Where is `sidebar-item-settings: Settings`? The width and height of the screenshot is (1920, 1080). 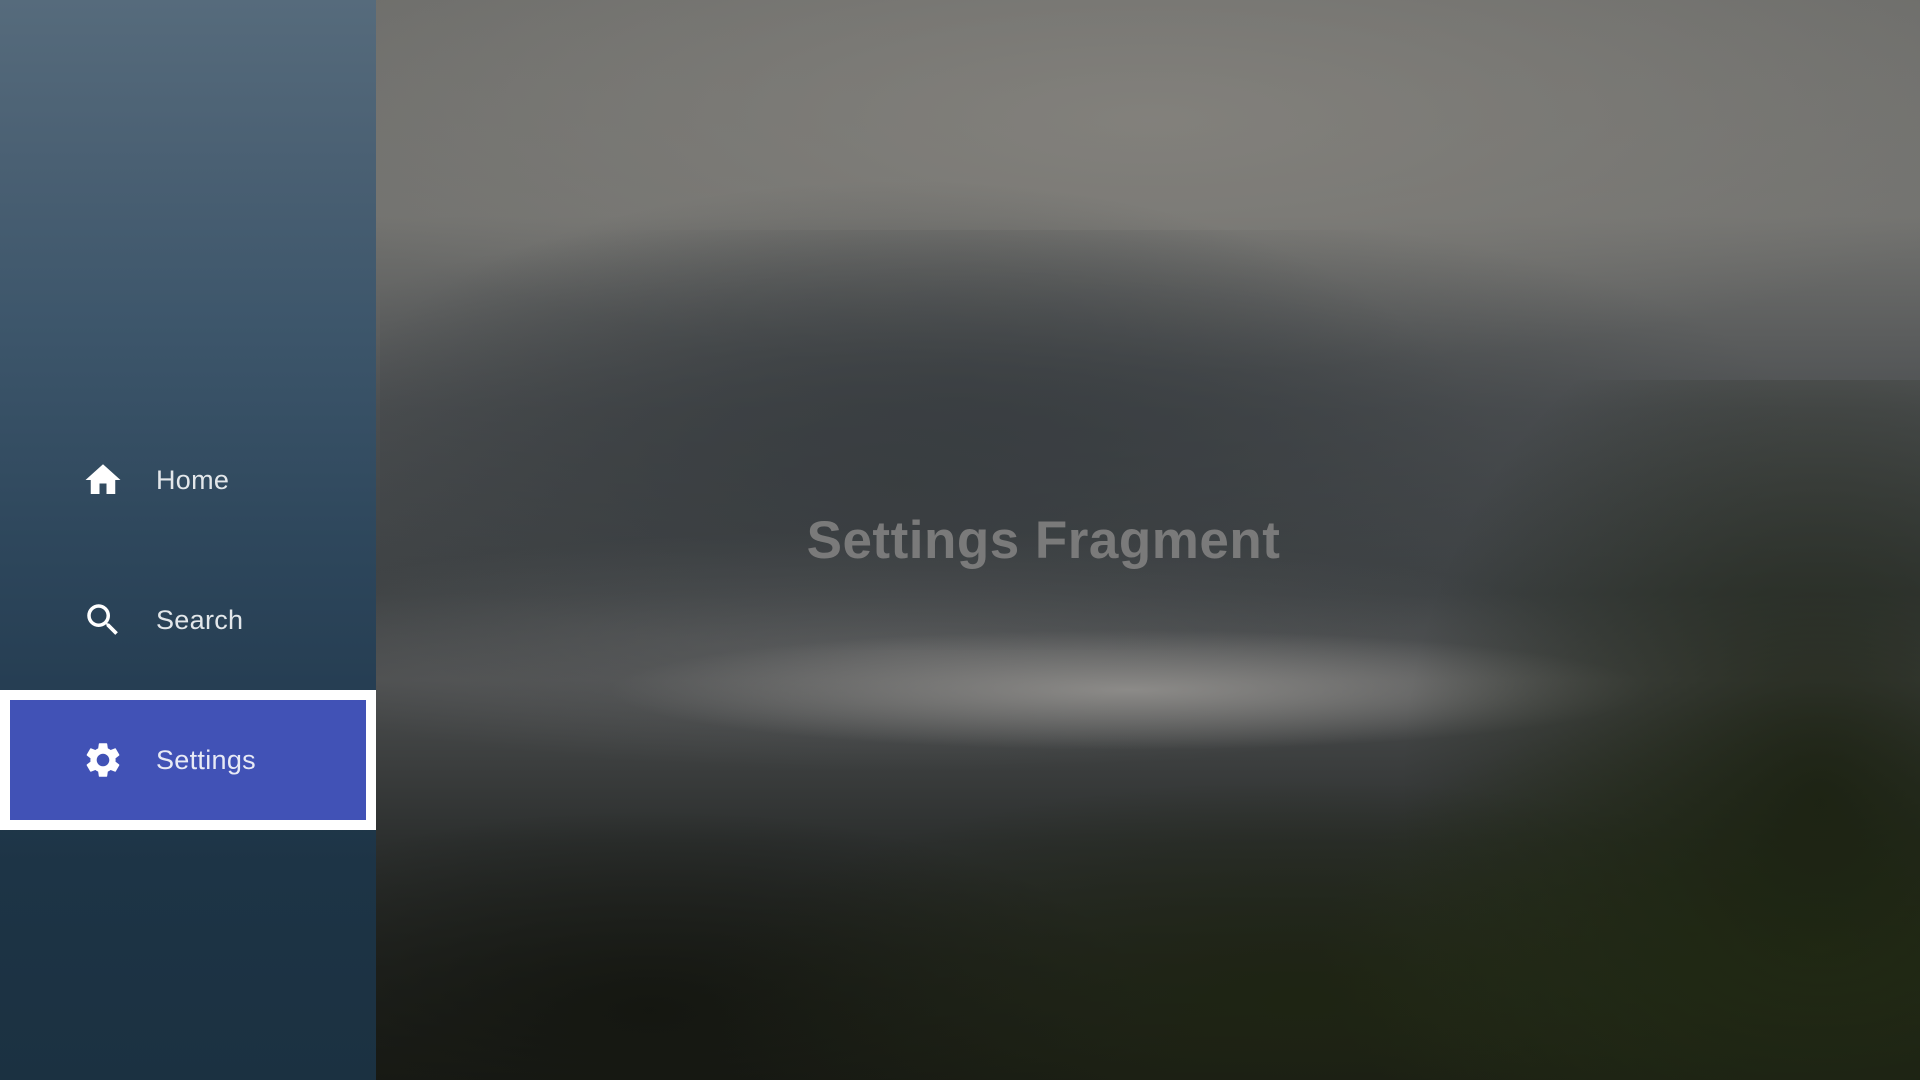 sidebar-item-settings: Settings is located at coordinates (188, 760).